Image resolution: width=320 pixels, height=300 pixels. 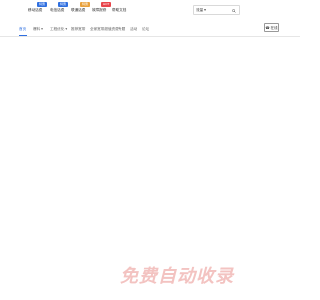 What do you see at coordinates (78, 29) in the screenshot?
I see `nav-item-recommended-broadband: 推荐宽带` at bounding box center [78, 29].